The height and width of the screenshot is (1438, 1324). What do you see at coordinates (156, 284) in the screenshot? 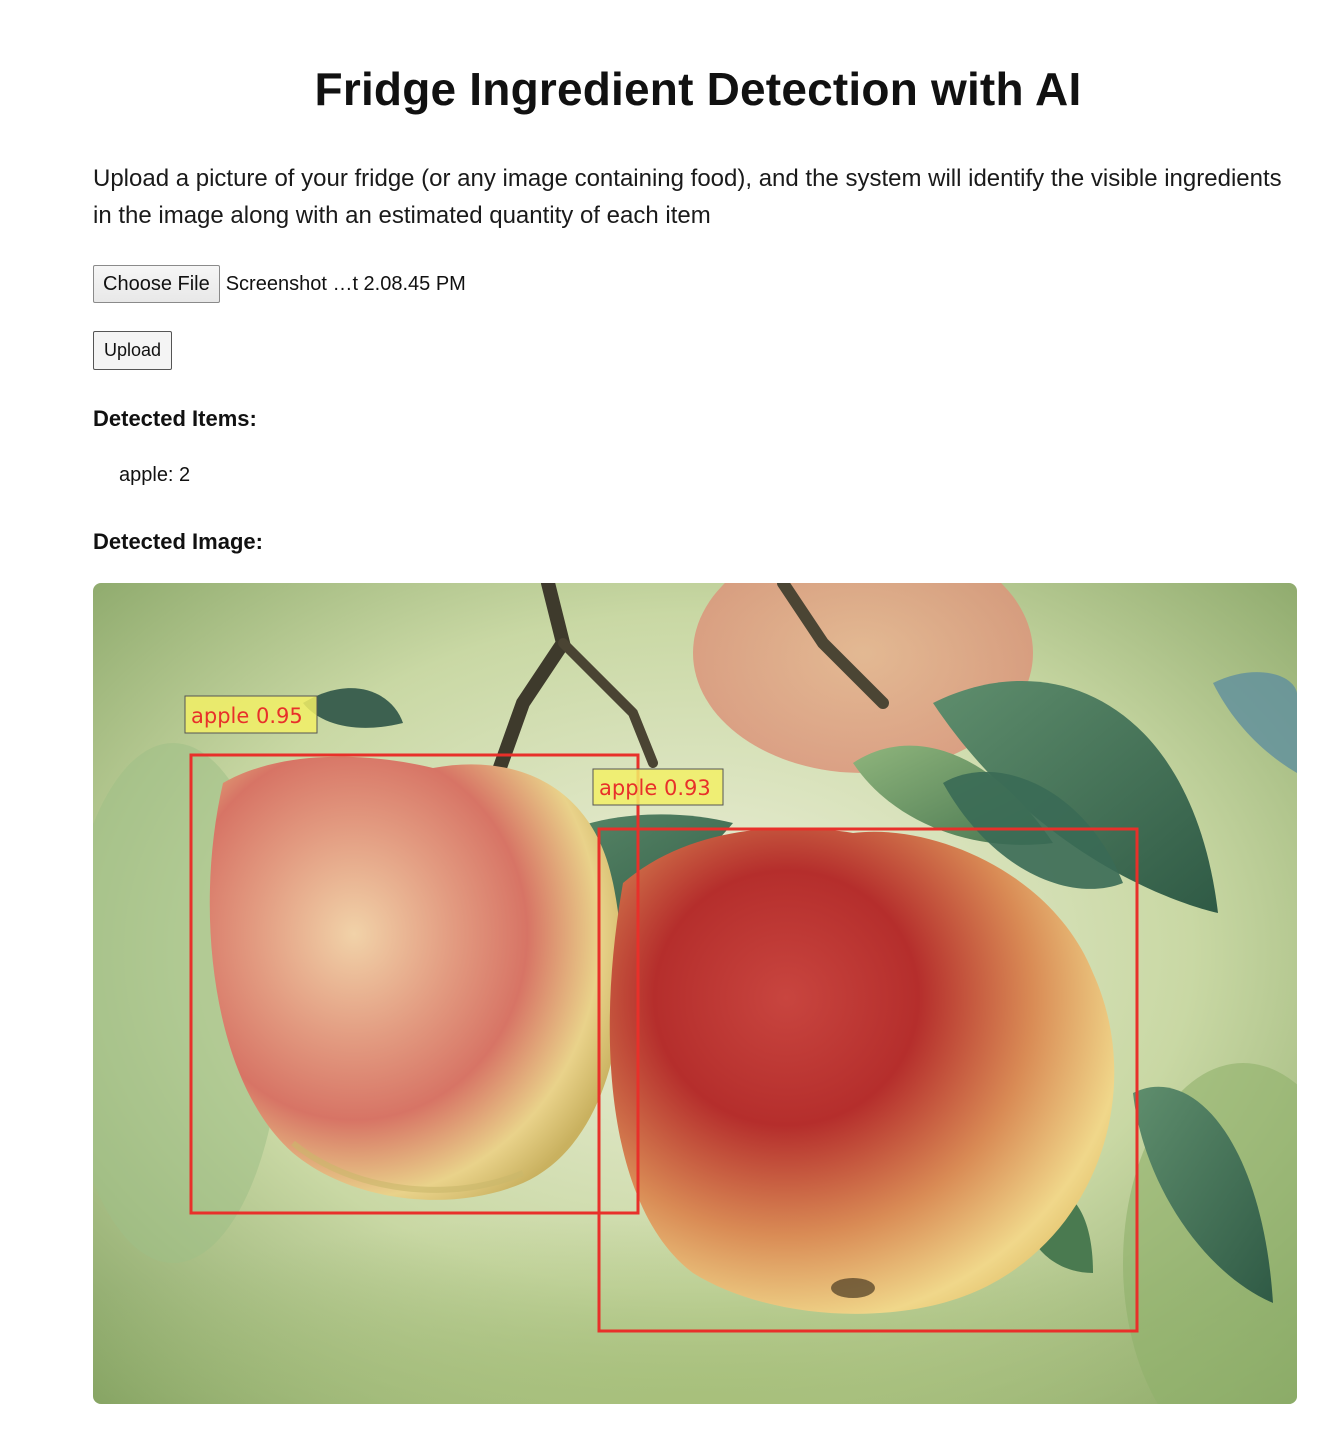
I see `choose-file-button: Choose File` at bounding box center [156, 284].